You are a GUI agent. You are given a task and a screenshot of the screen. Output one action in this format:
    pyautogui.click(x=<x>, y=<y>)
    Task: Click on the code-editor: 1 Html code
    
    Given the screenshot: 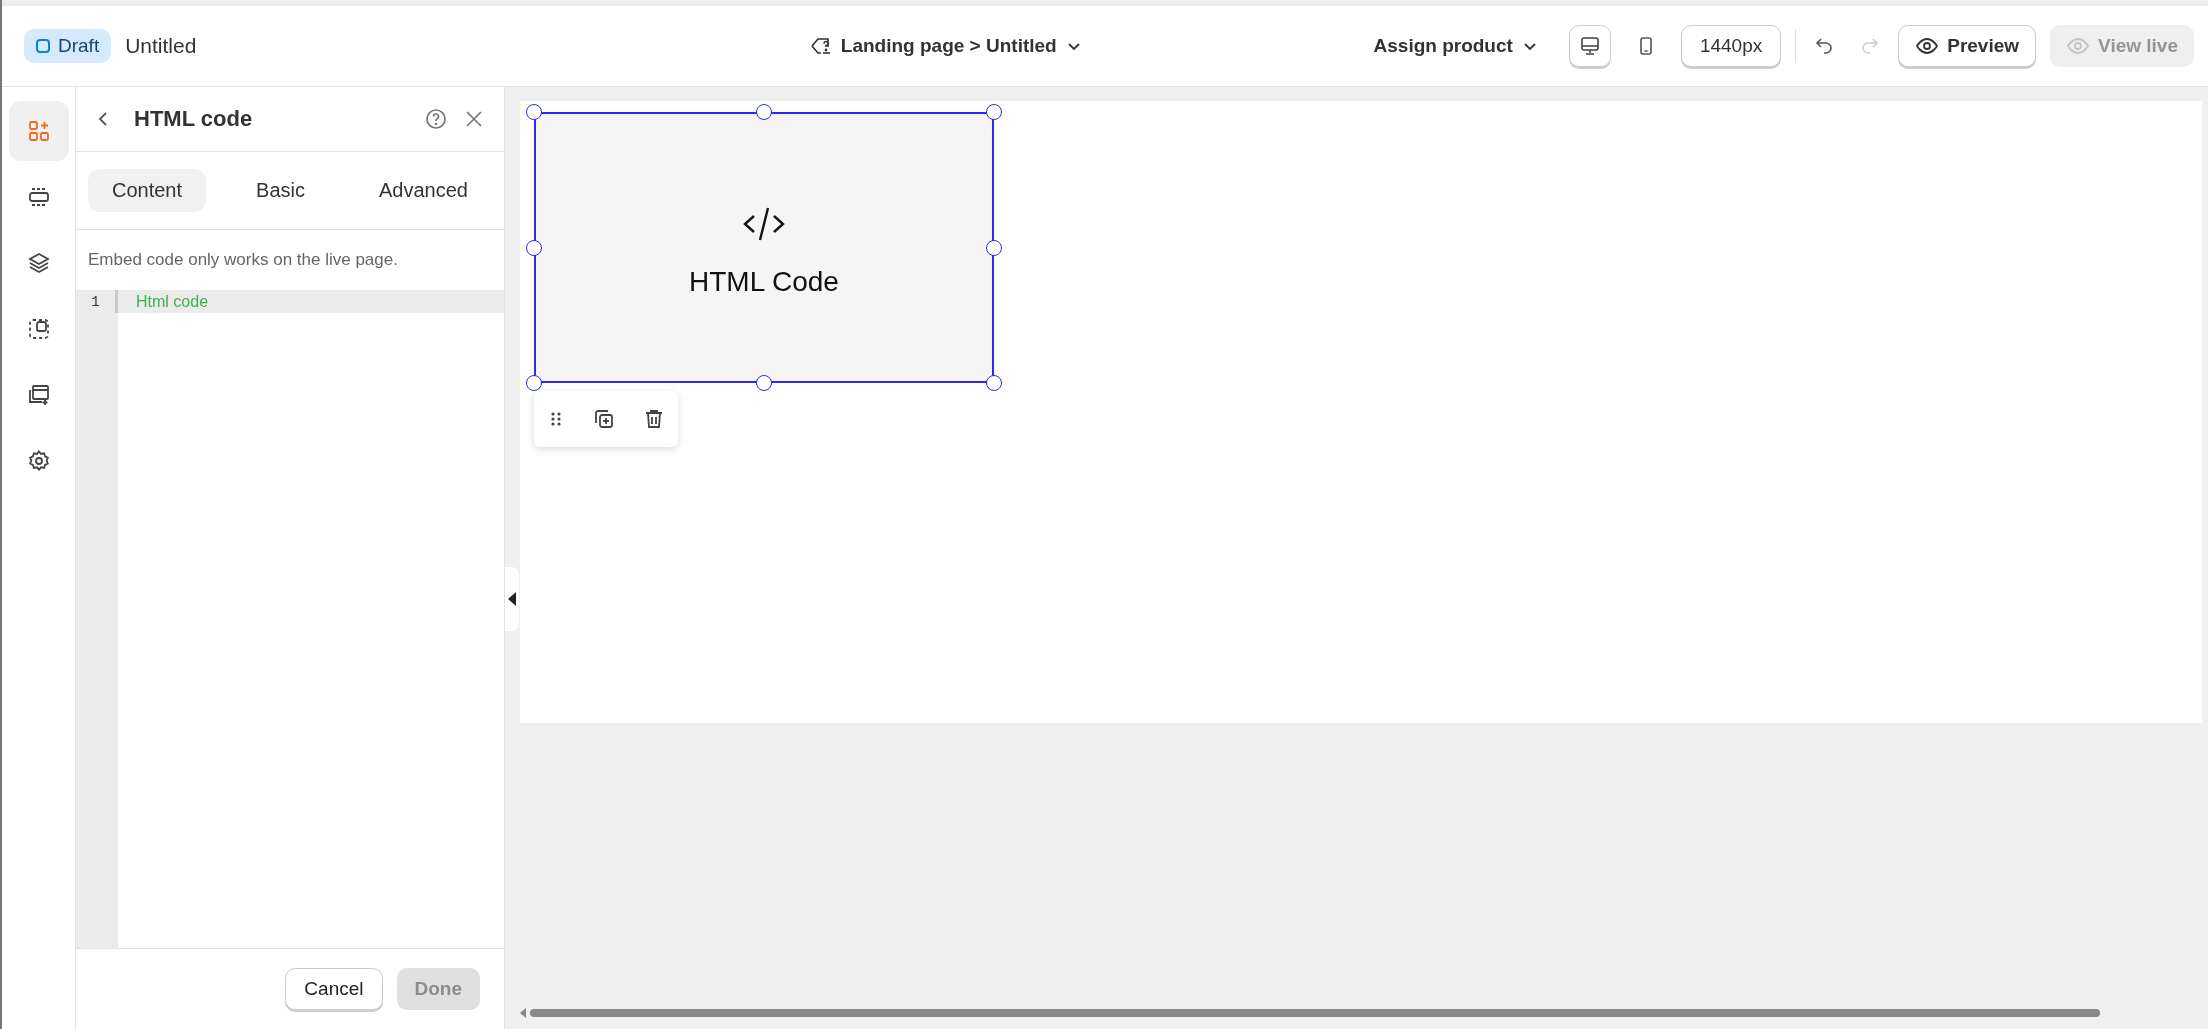 What is the action you would take?
    pyautogui.click(x=290, y=619)
    